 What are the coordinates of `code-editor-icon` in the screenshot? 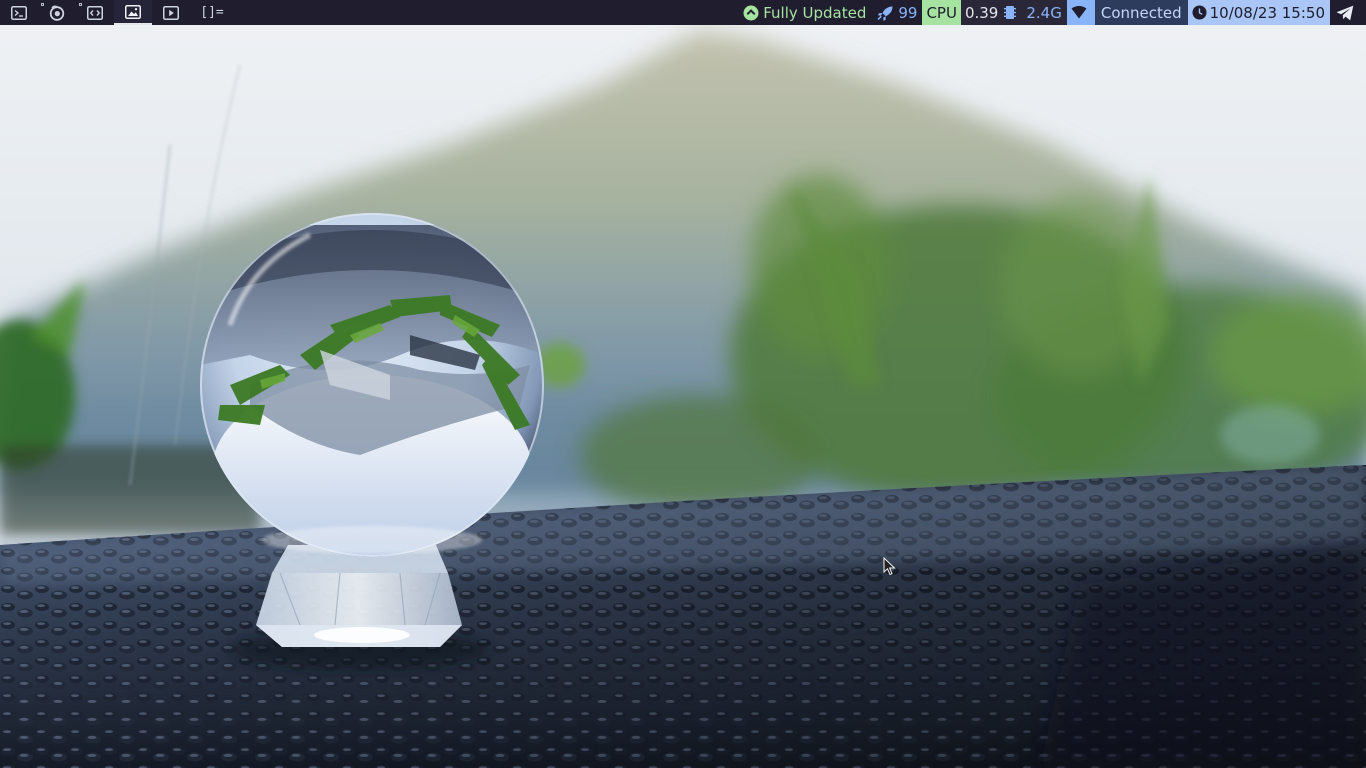 It's located at (95, 12).